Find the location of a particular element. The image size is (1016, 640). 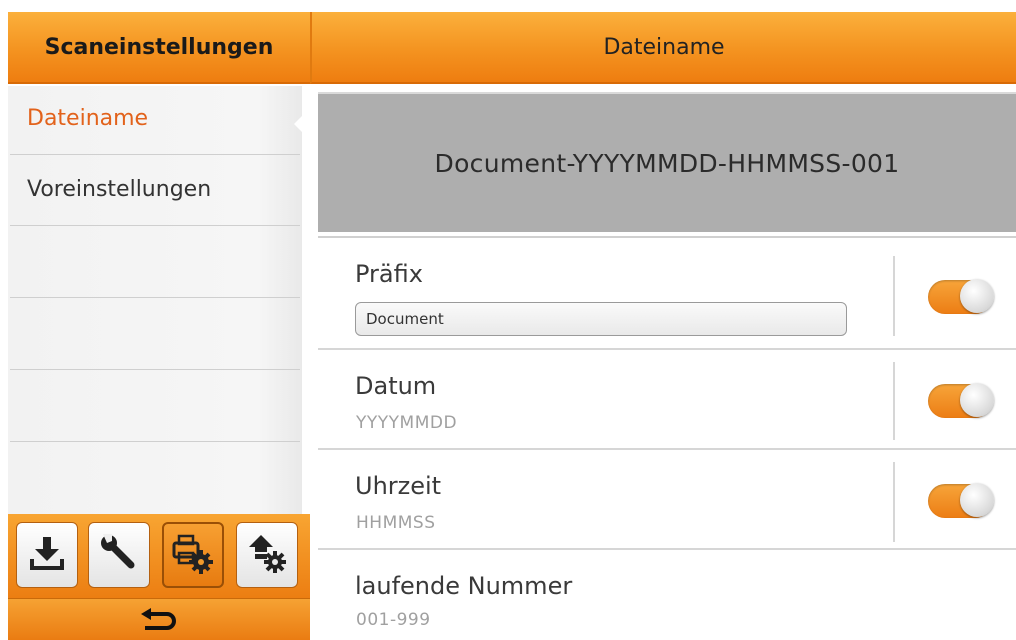

date-format: YYYYMMDD is located at coordinates (407, 423).